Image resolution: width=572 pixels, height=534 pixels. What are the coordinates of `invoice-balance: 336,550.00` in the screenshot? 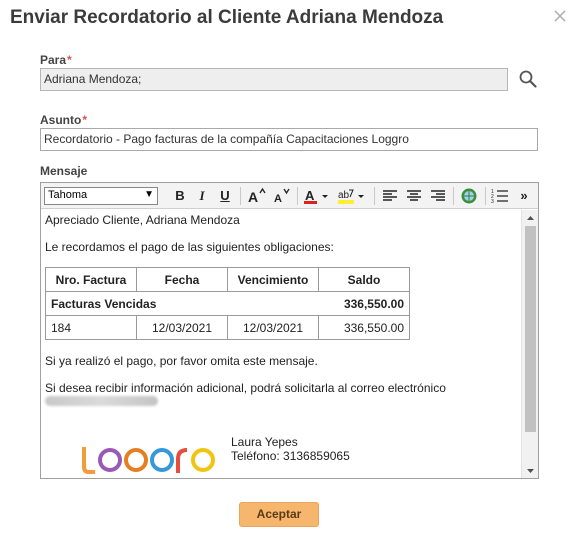 It's located at (364, 327).